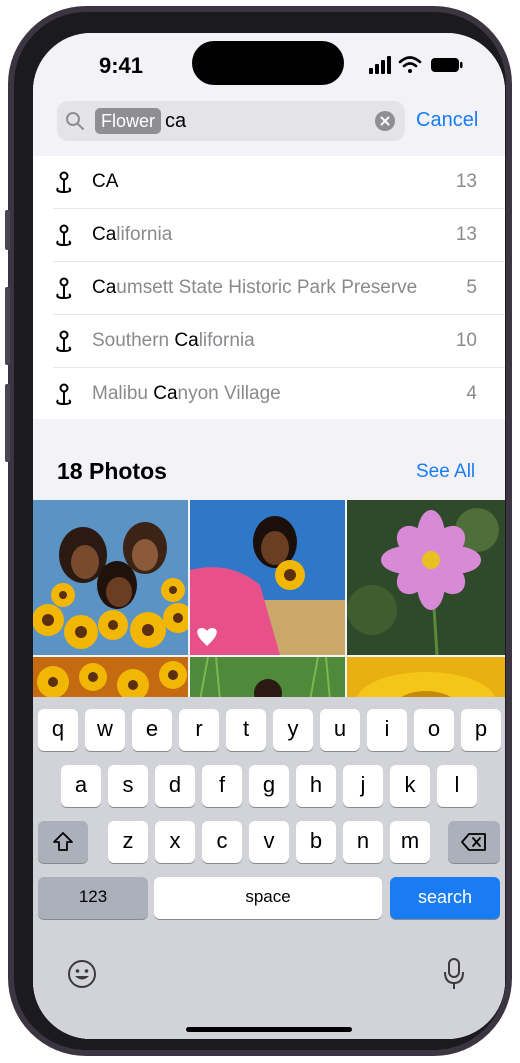  I want to click on key-j: j, so click(363, 786).